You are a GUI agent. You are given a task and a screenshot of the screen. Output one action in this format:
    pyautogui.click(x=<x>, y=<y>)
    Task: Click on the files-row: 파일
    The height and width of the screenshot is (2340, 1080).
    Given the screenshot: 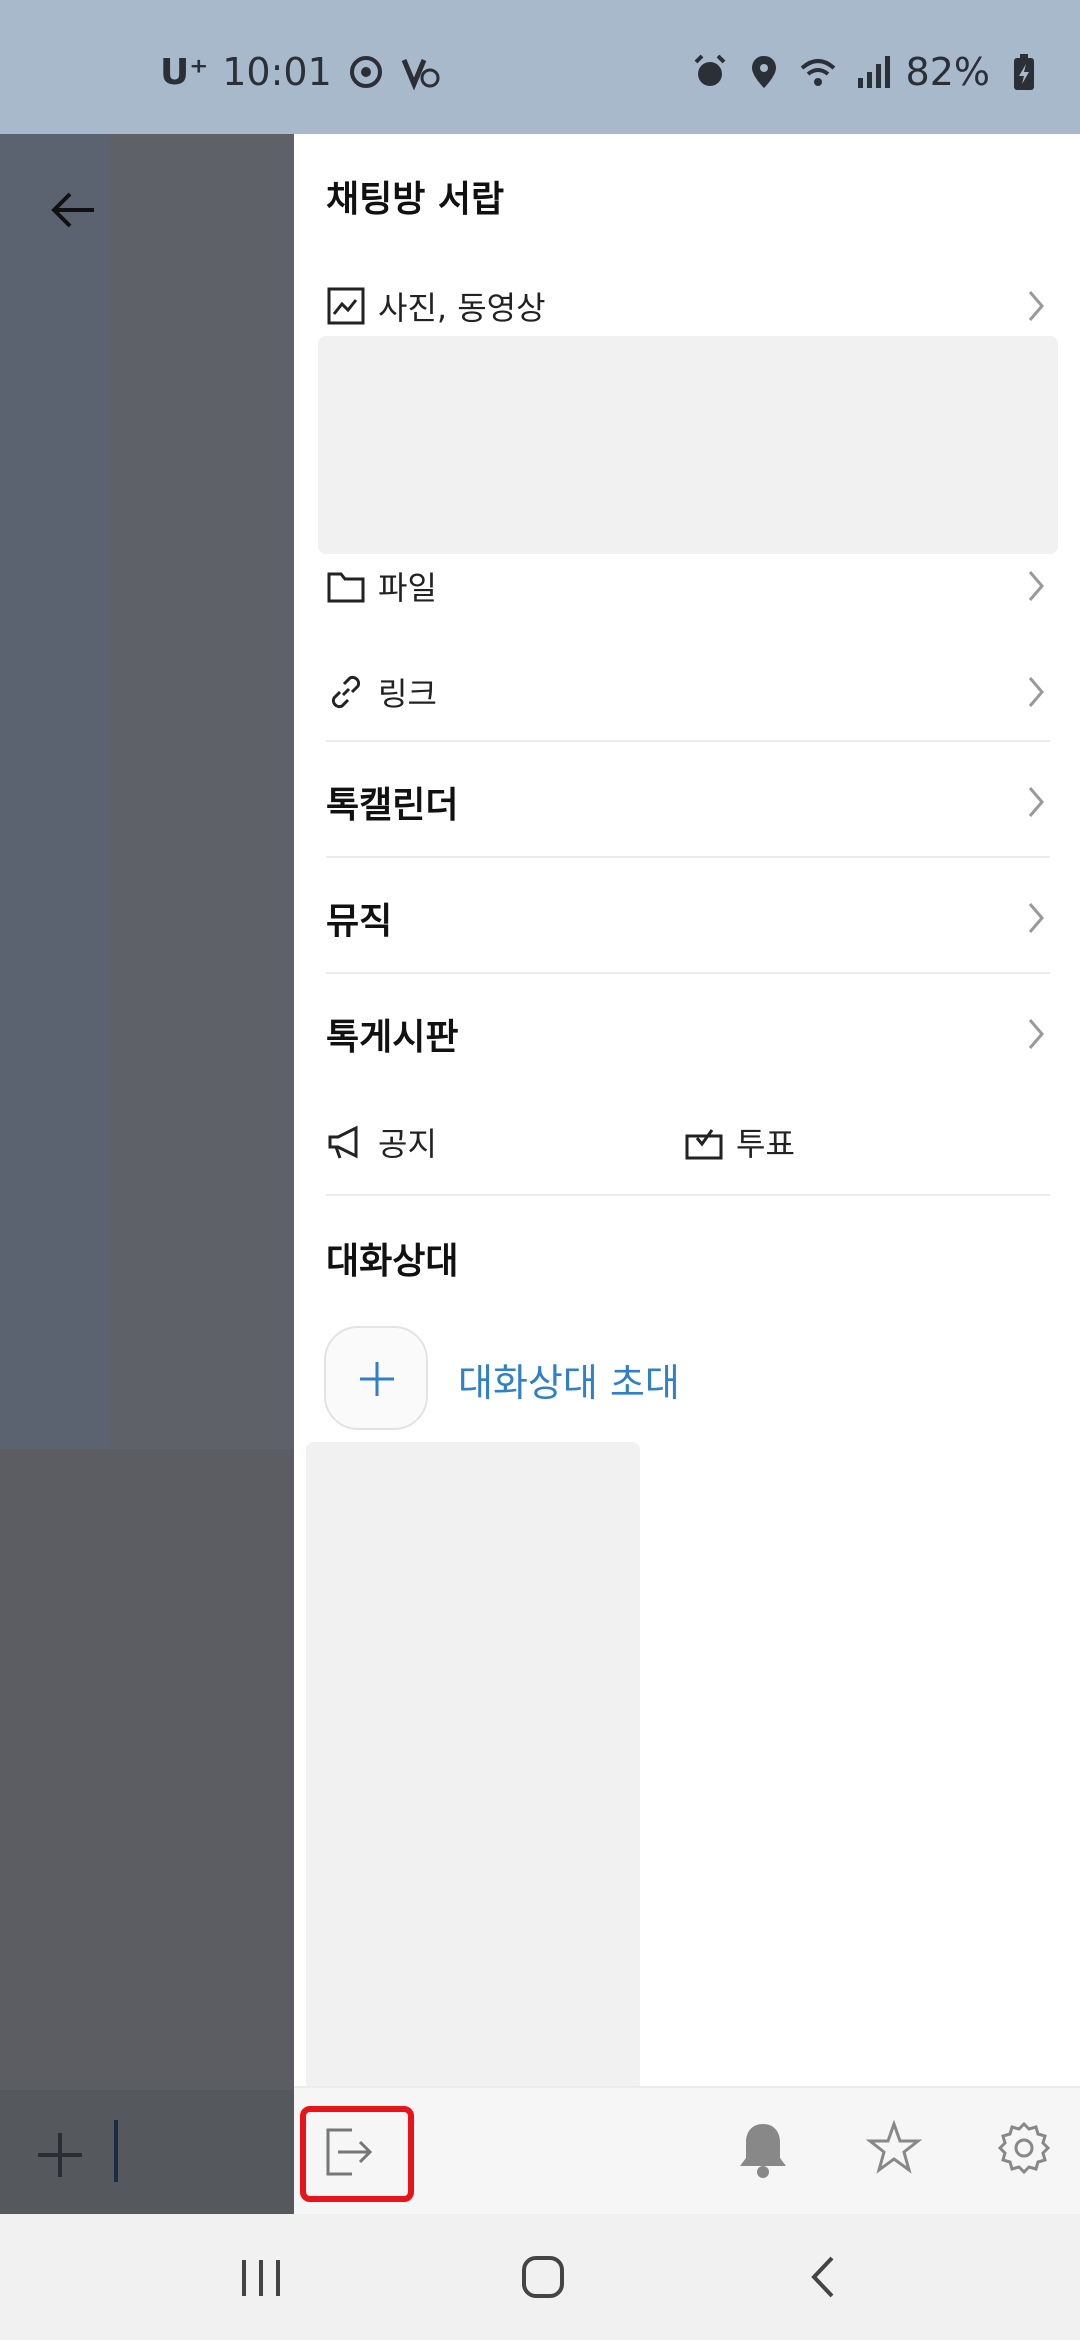 What is the action you would take?
    pyautogui.click(x=688, y=586)
    